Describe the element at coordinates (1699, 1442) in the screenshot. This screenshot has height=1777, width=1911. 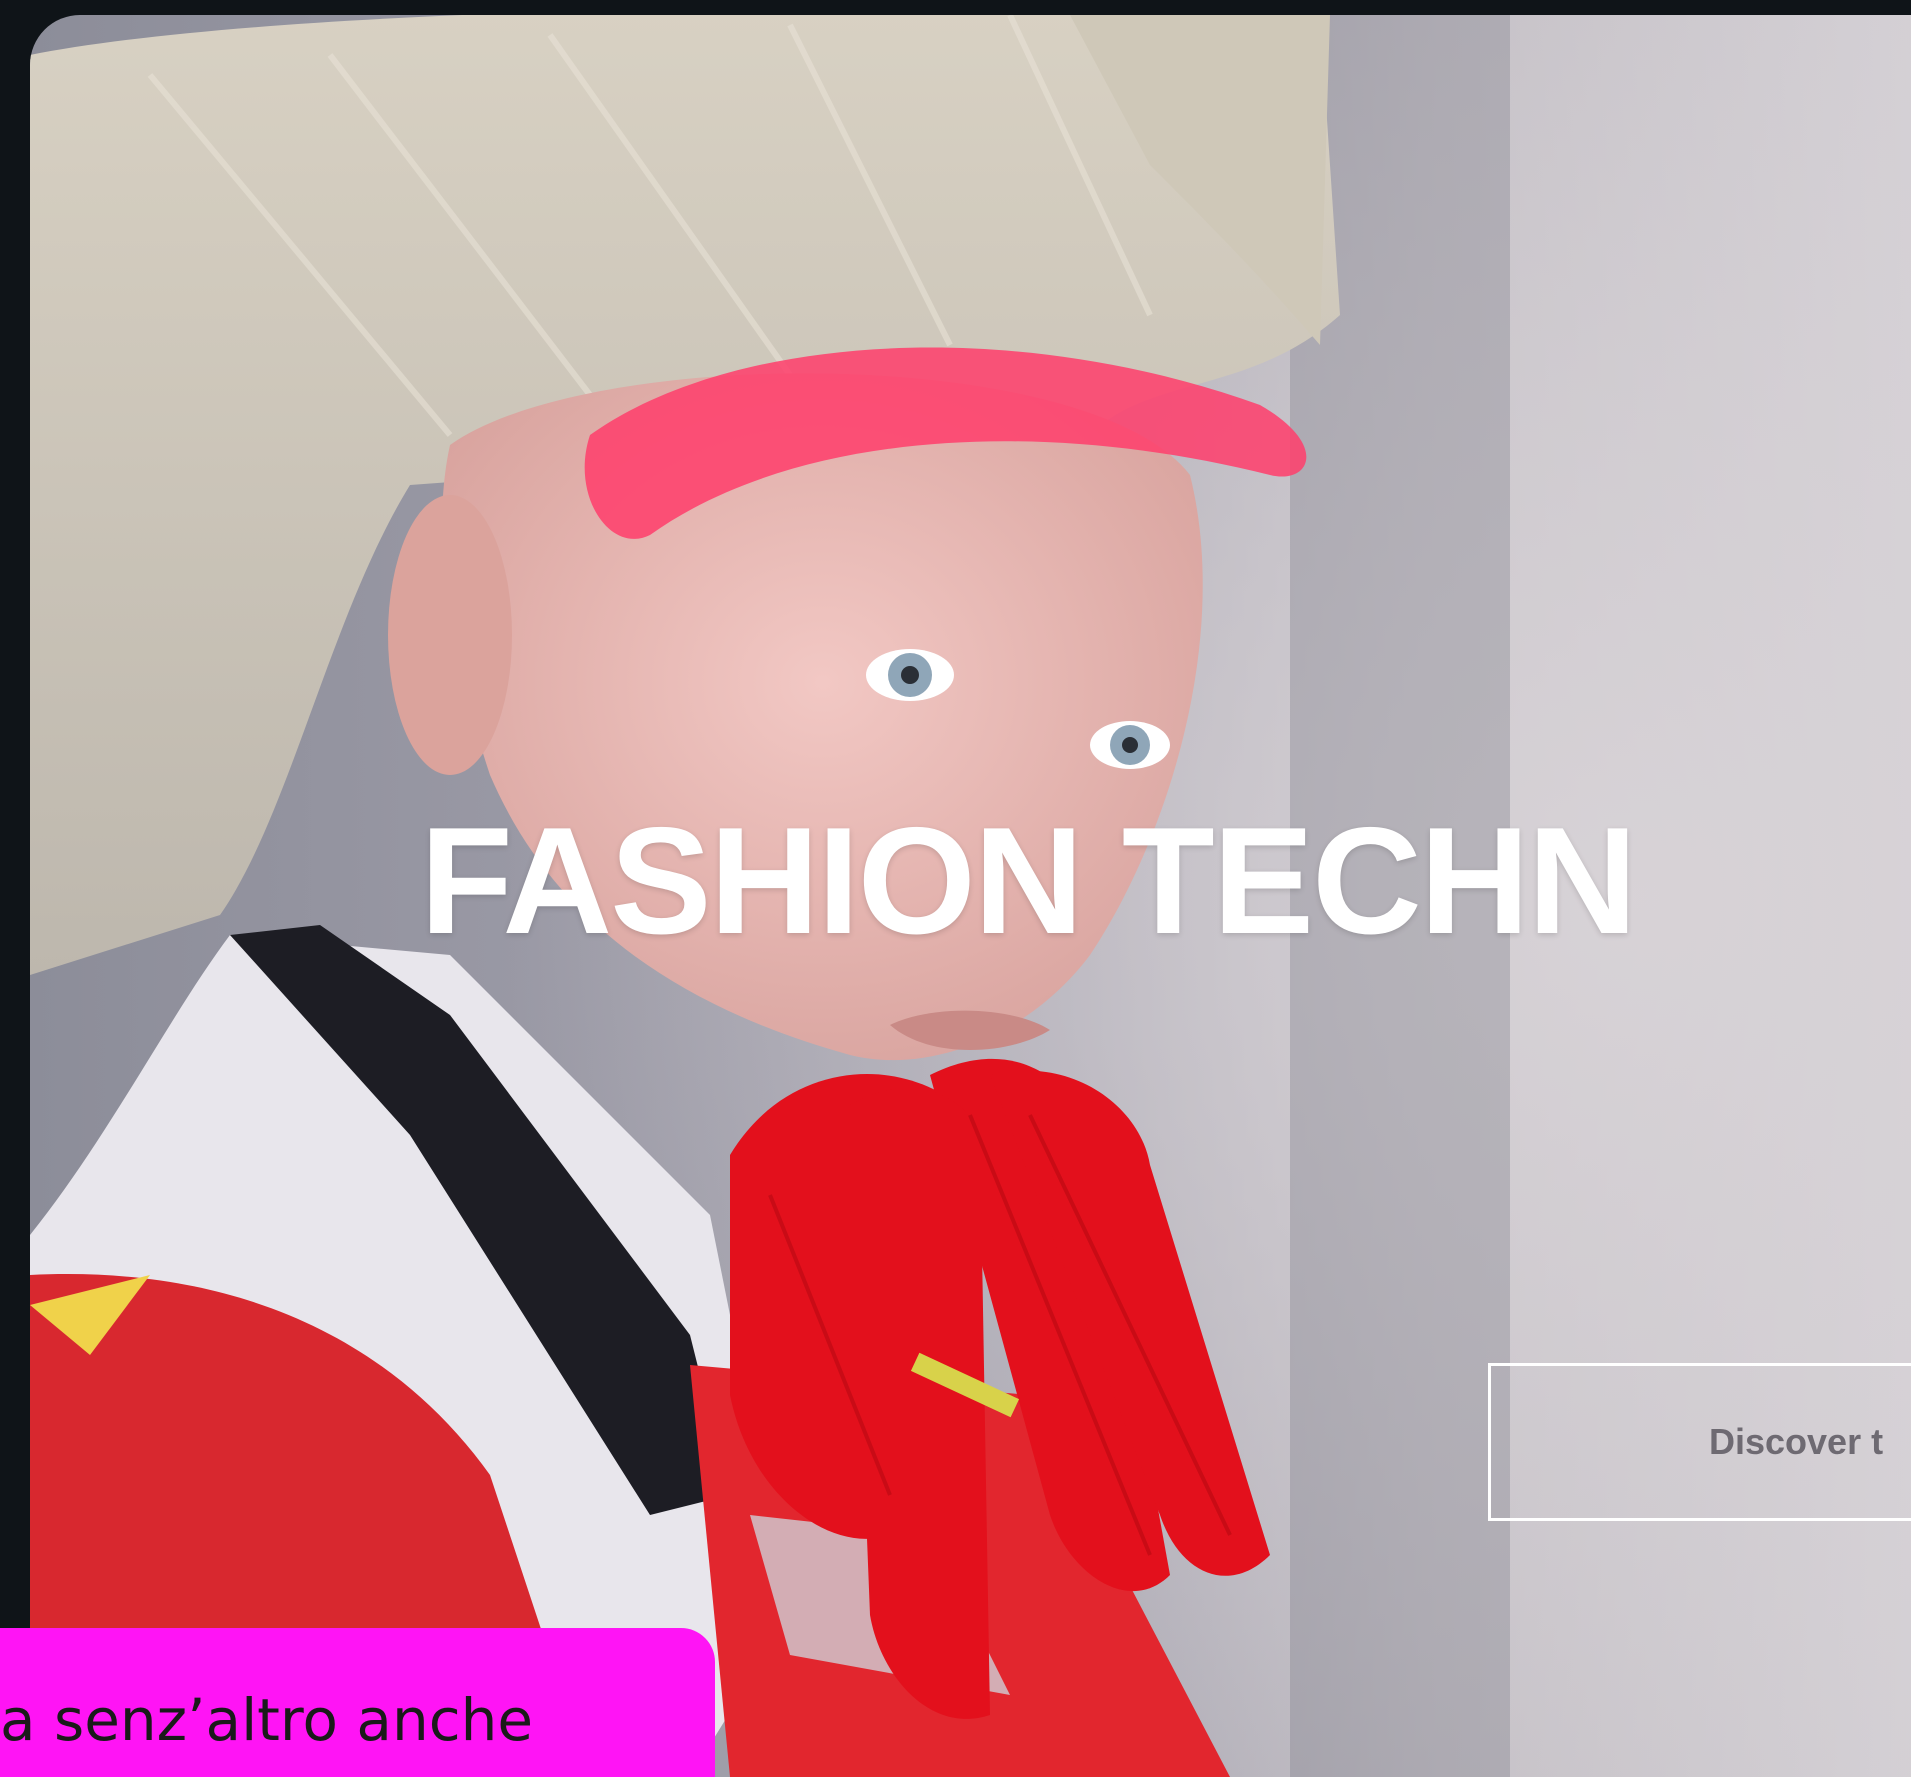
I see `discover-button: Discover t` at that location.